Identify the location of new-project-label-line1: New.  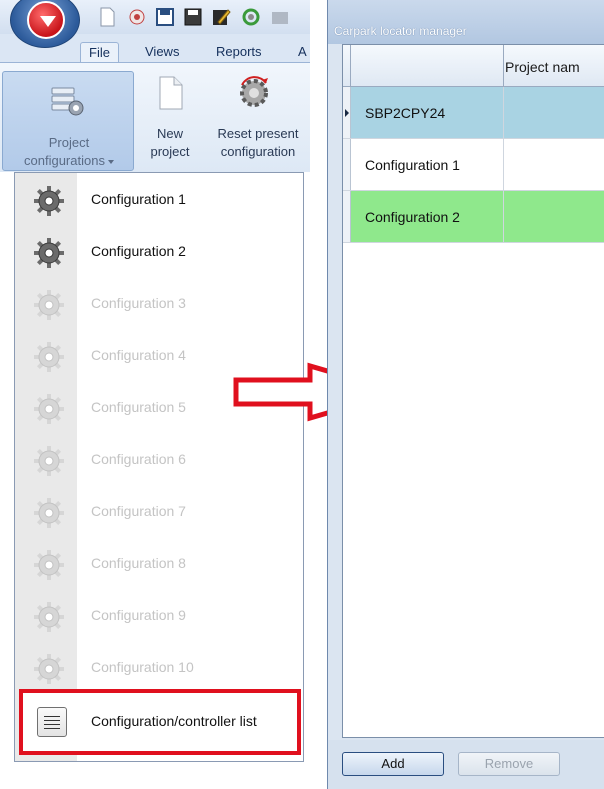
(169, 133).